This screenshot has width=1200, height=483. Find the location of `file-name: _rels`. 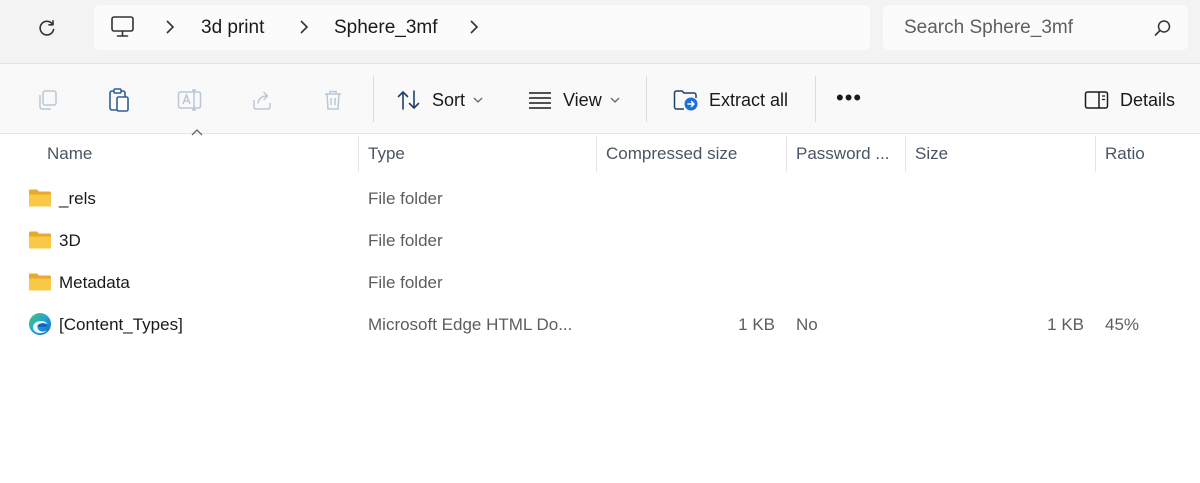

file-name: _rels is located at coordinates (77, 198).